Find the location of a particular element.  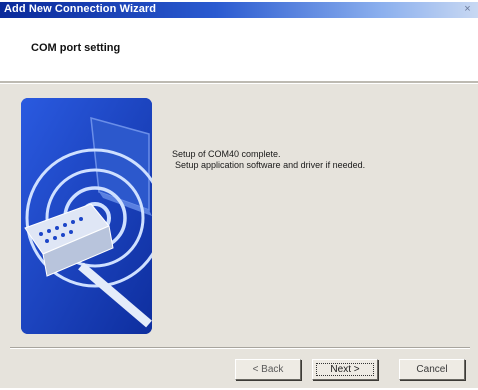

header-divider is located at coordinates (239, 82).